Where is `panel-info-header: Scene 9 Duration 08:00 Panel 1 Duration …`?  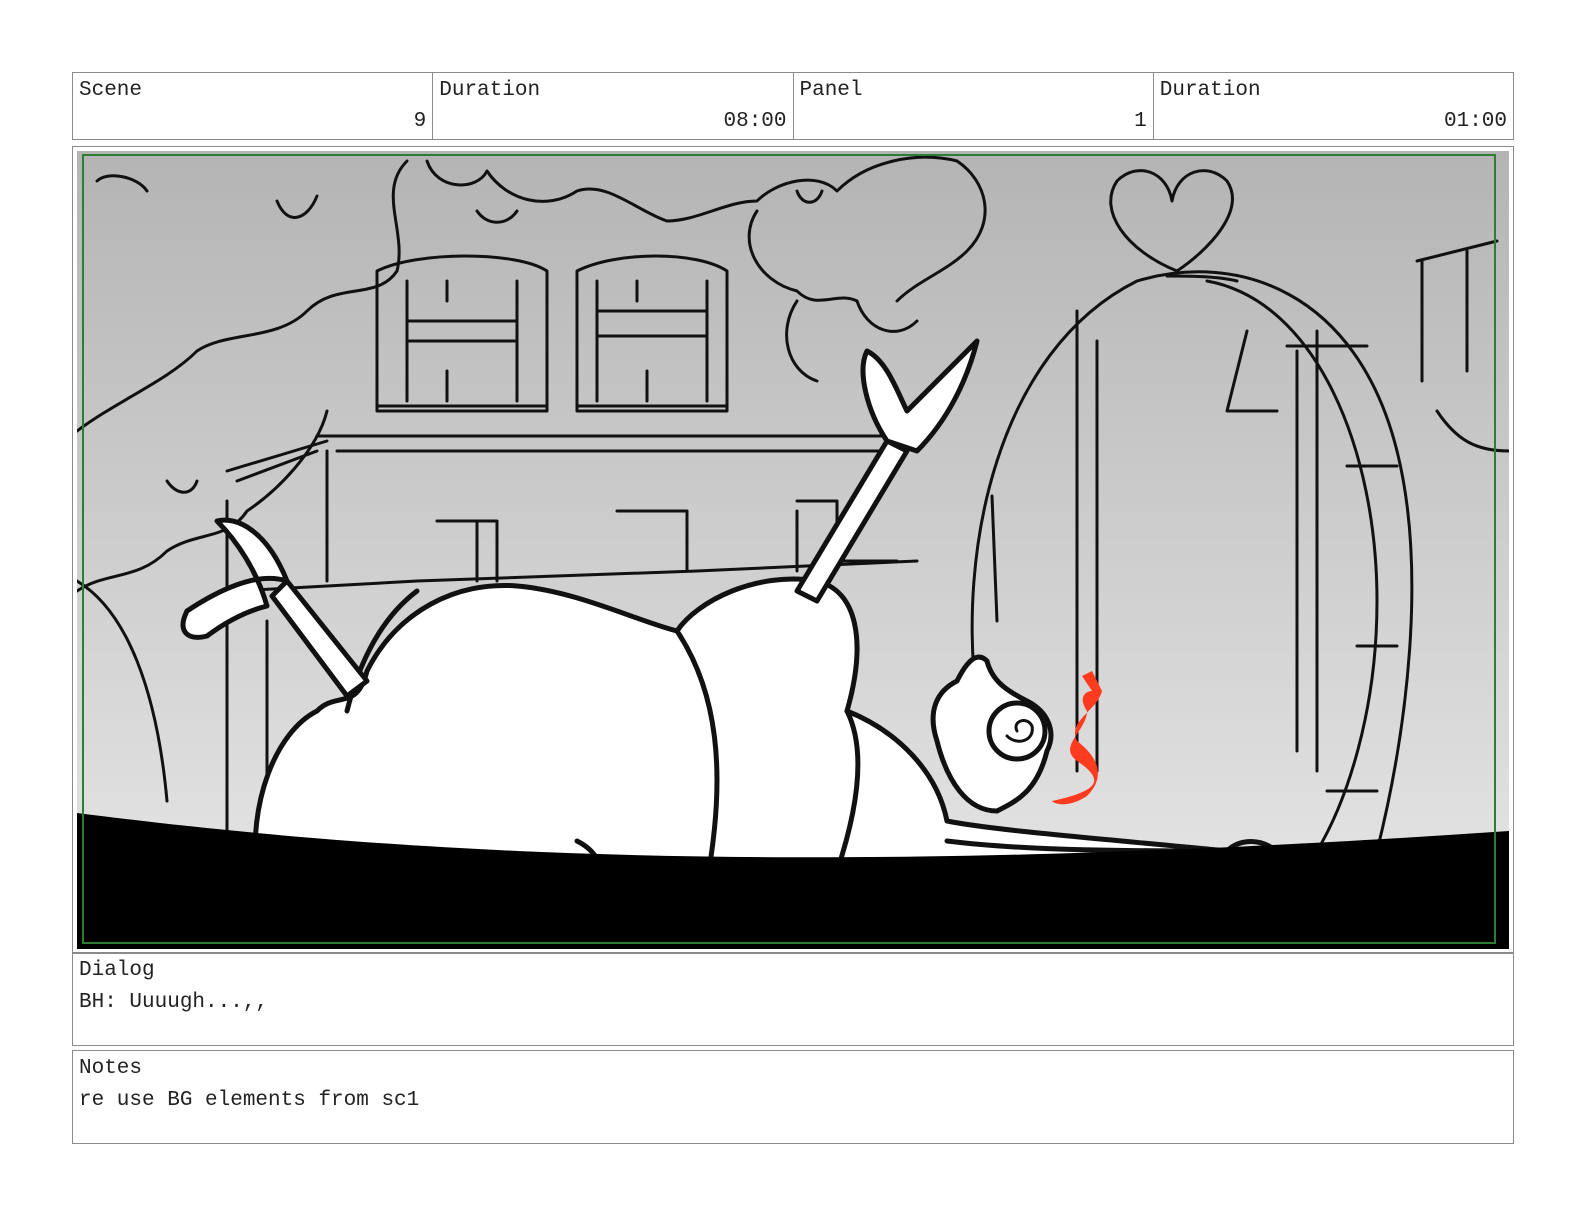
panel-info-header: Scene 9 Duration 08:00 Panel 1 Duration … is located at coordinates (793, 106).